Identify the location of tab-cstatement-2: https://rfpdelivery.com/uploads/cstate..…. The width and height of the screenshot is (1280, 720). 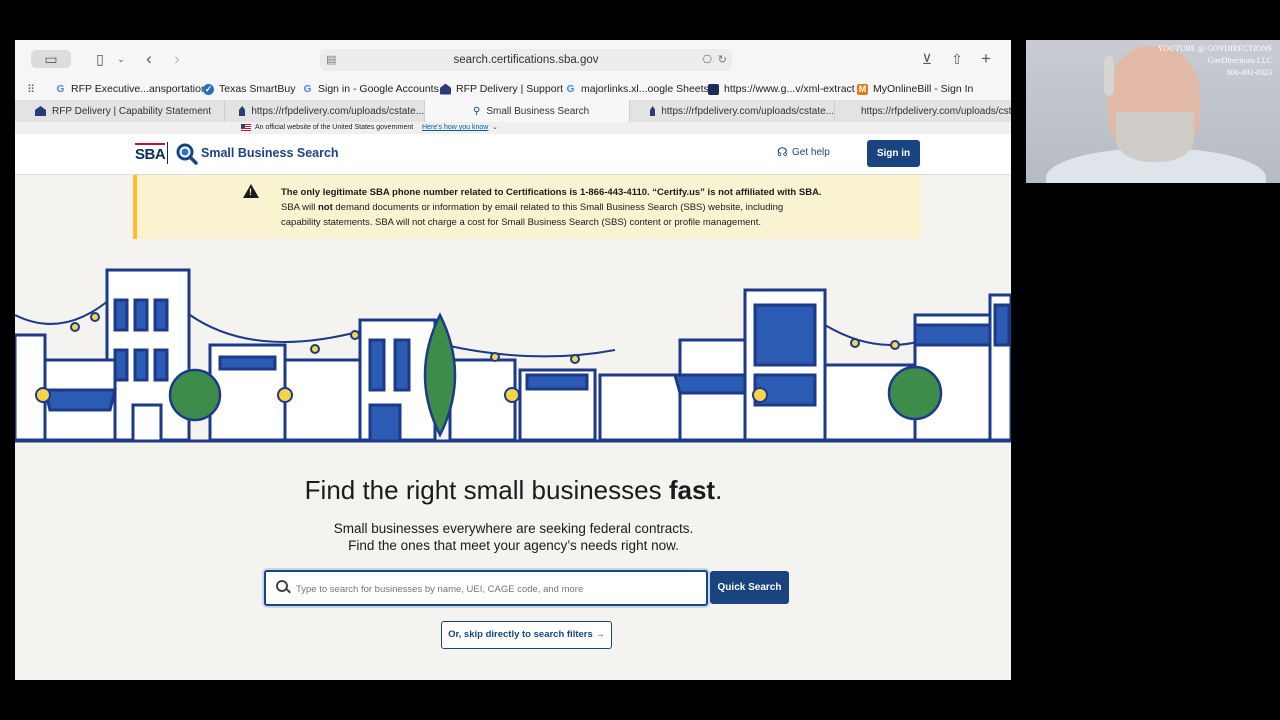
(732, 111).